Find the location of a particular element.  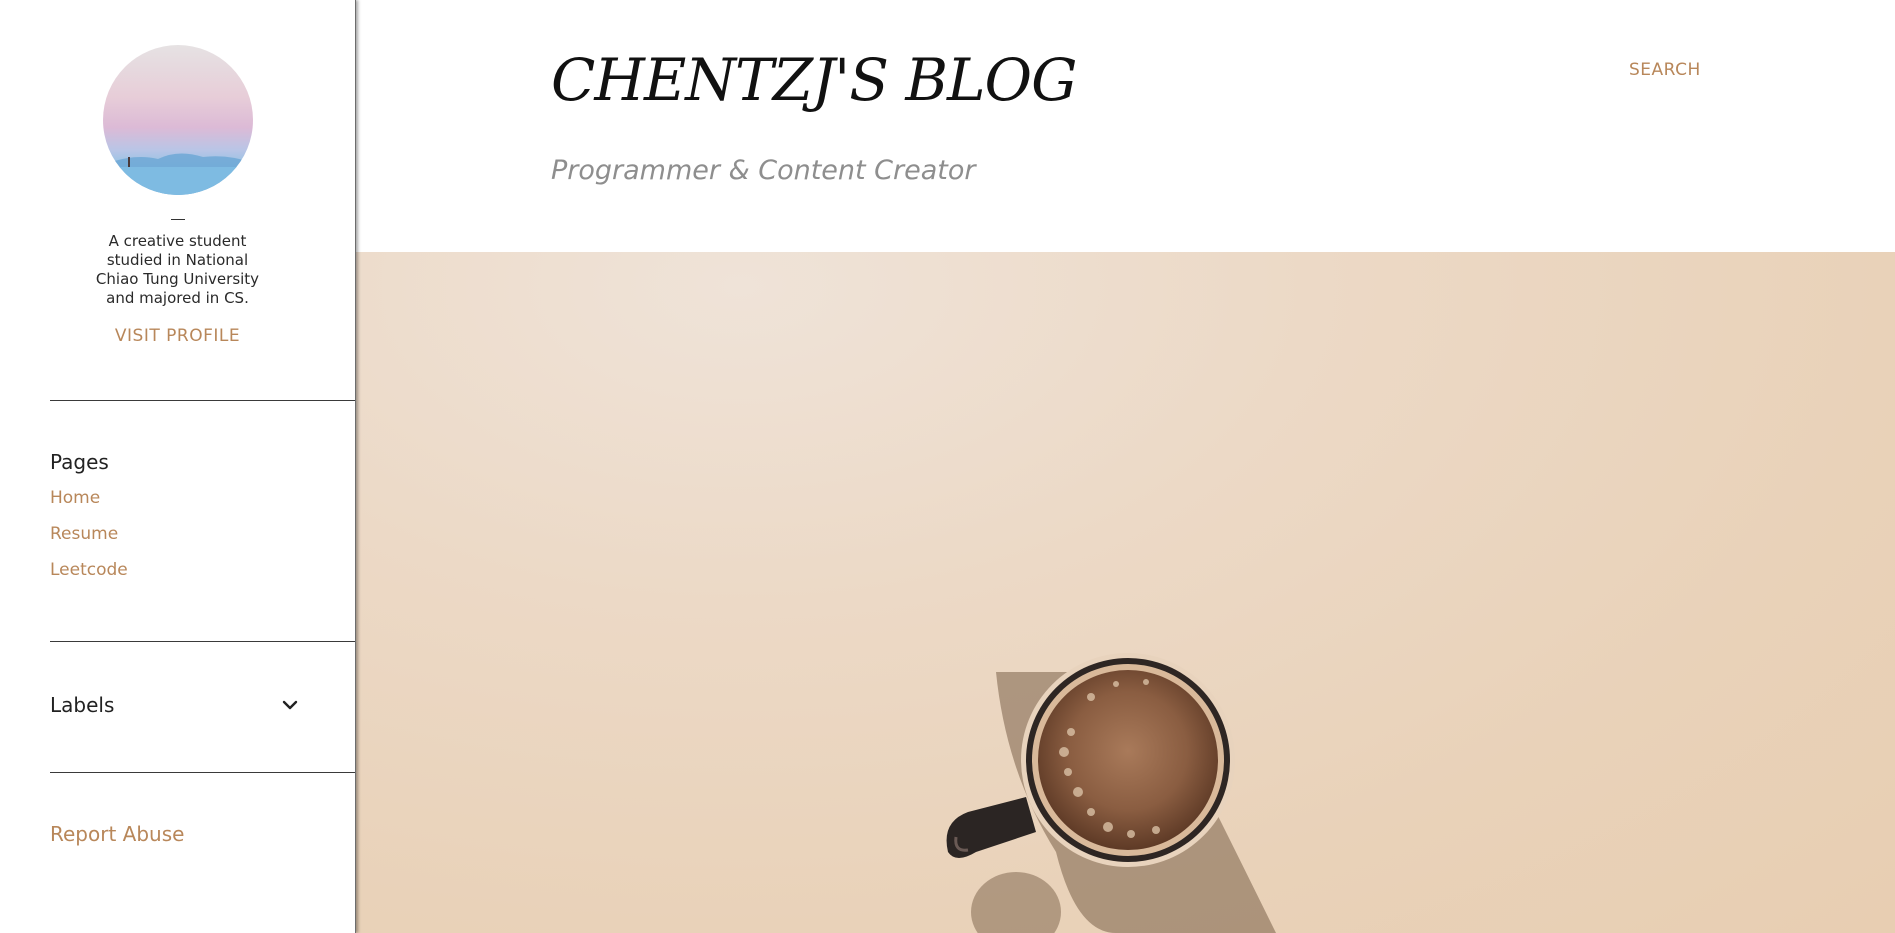

avatar-landscape-image is located at coordinates (177, 174).